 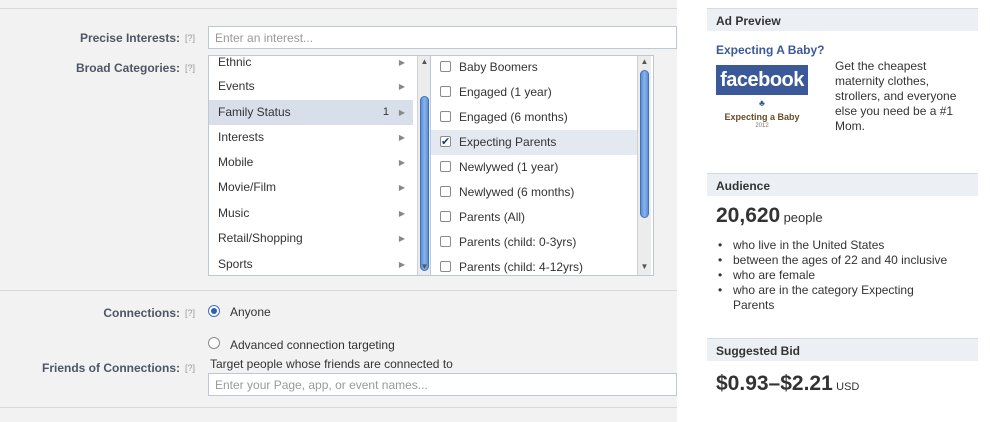 What do you see at coordinates (644, 62) in the screenshot?
I see `scroll-up-icon: ▲` at bounding box center [644, 62].